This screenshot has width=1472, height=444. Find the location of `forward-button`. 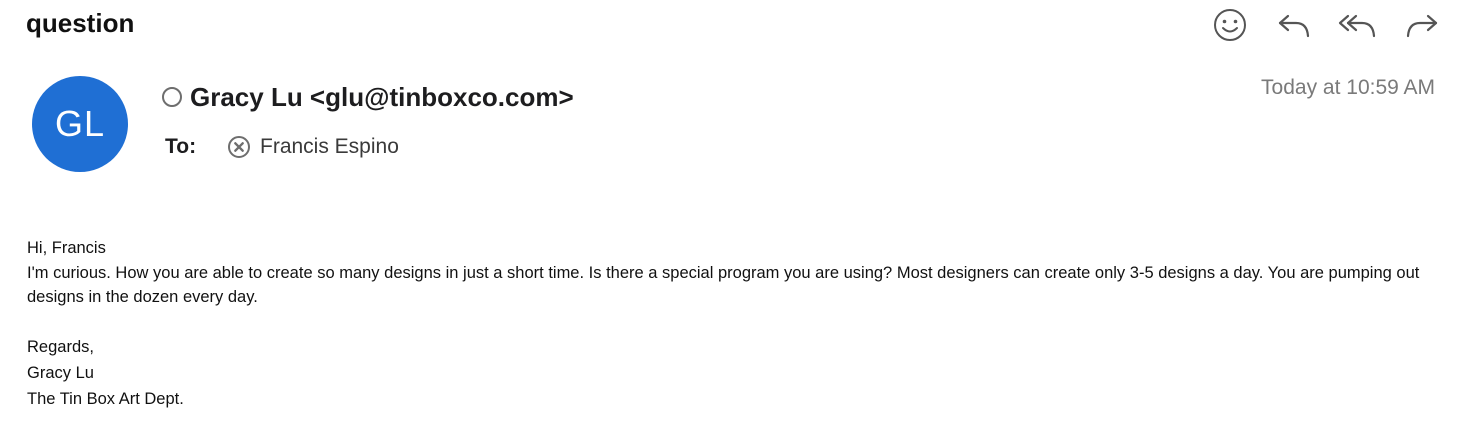

forward-button is located at coordinates (1422, 25).